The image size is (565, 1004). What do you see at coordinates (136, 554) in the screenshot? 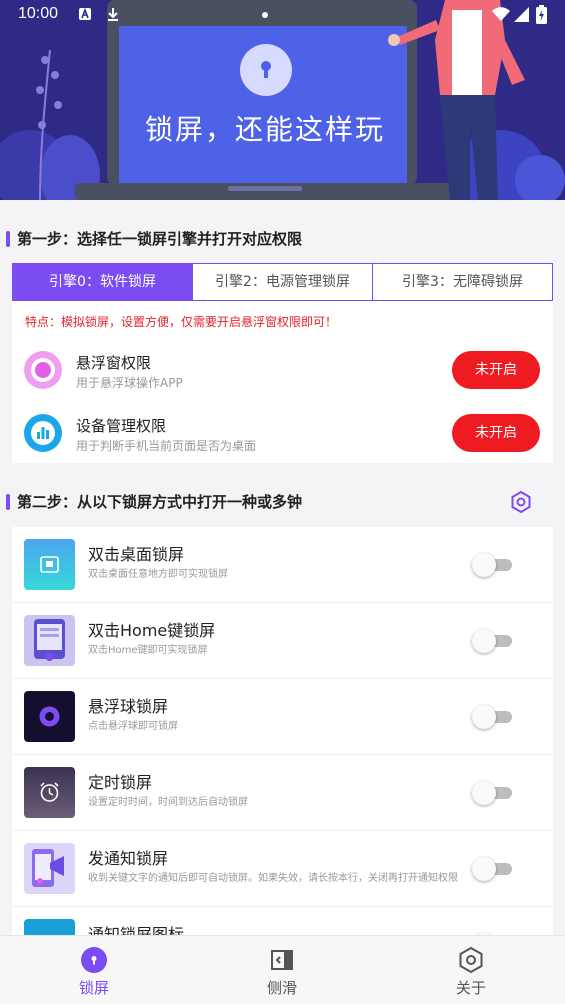
I see `method-title: 双击桌面锁屏` at bounding box center [136, 554].